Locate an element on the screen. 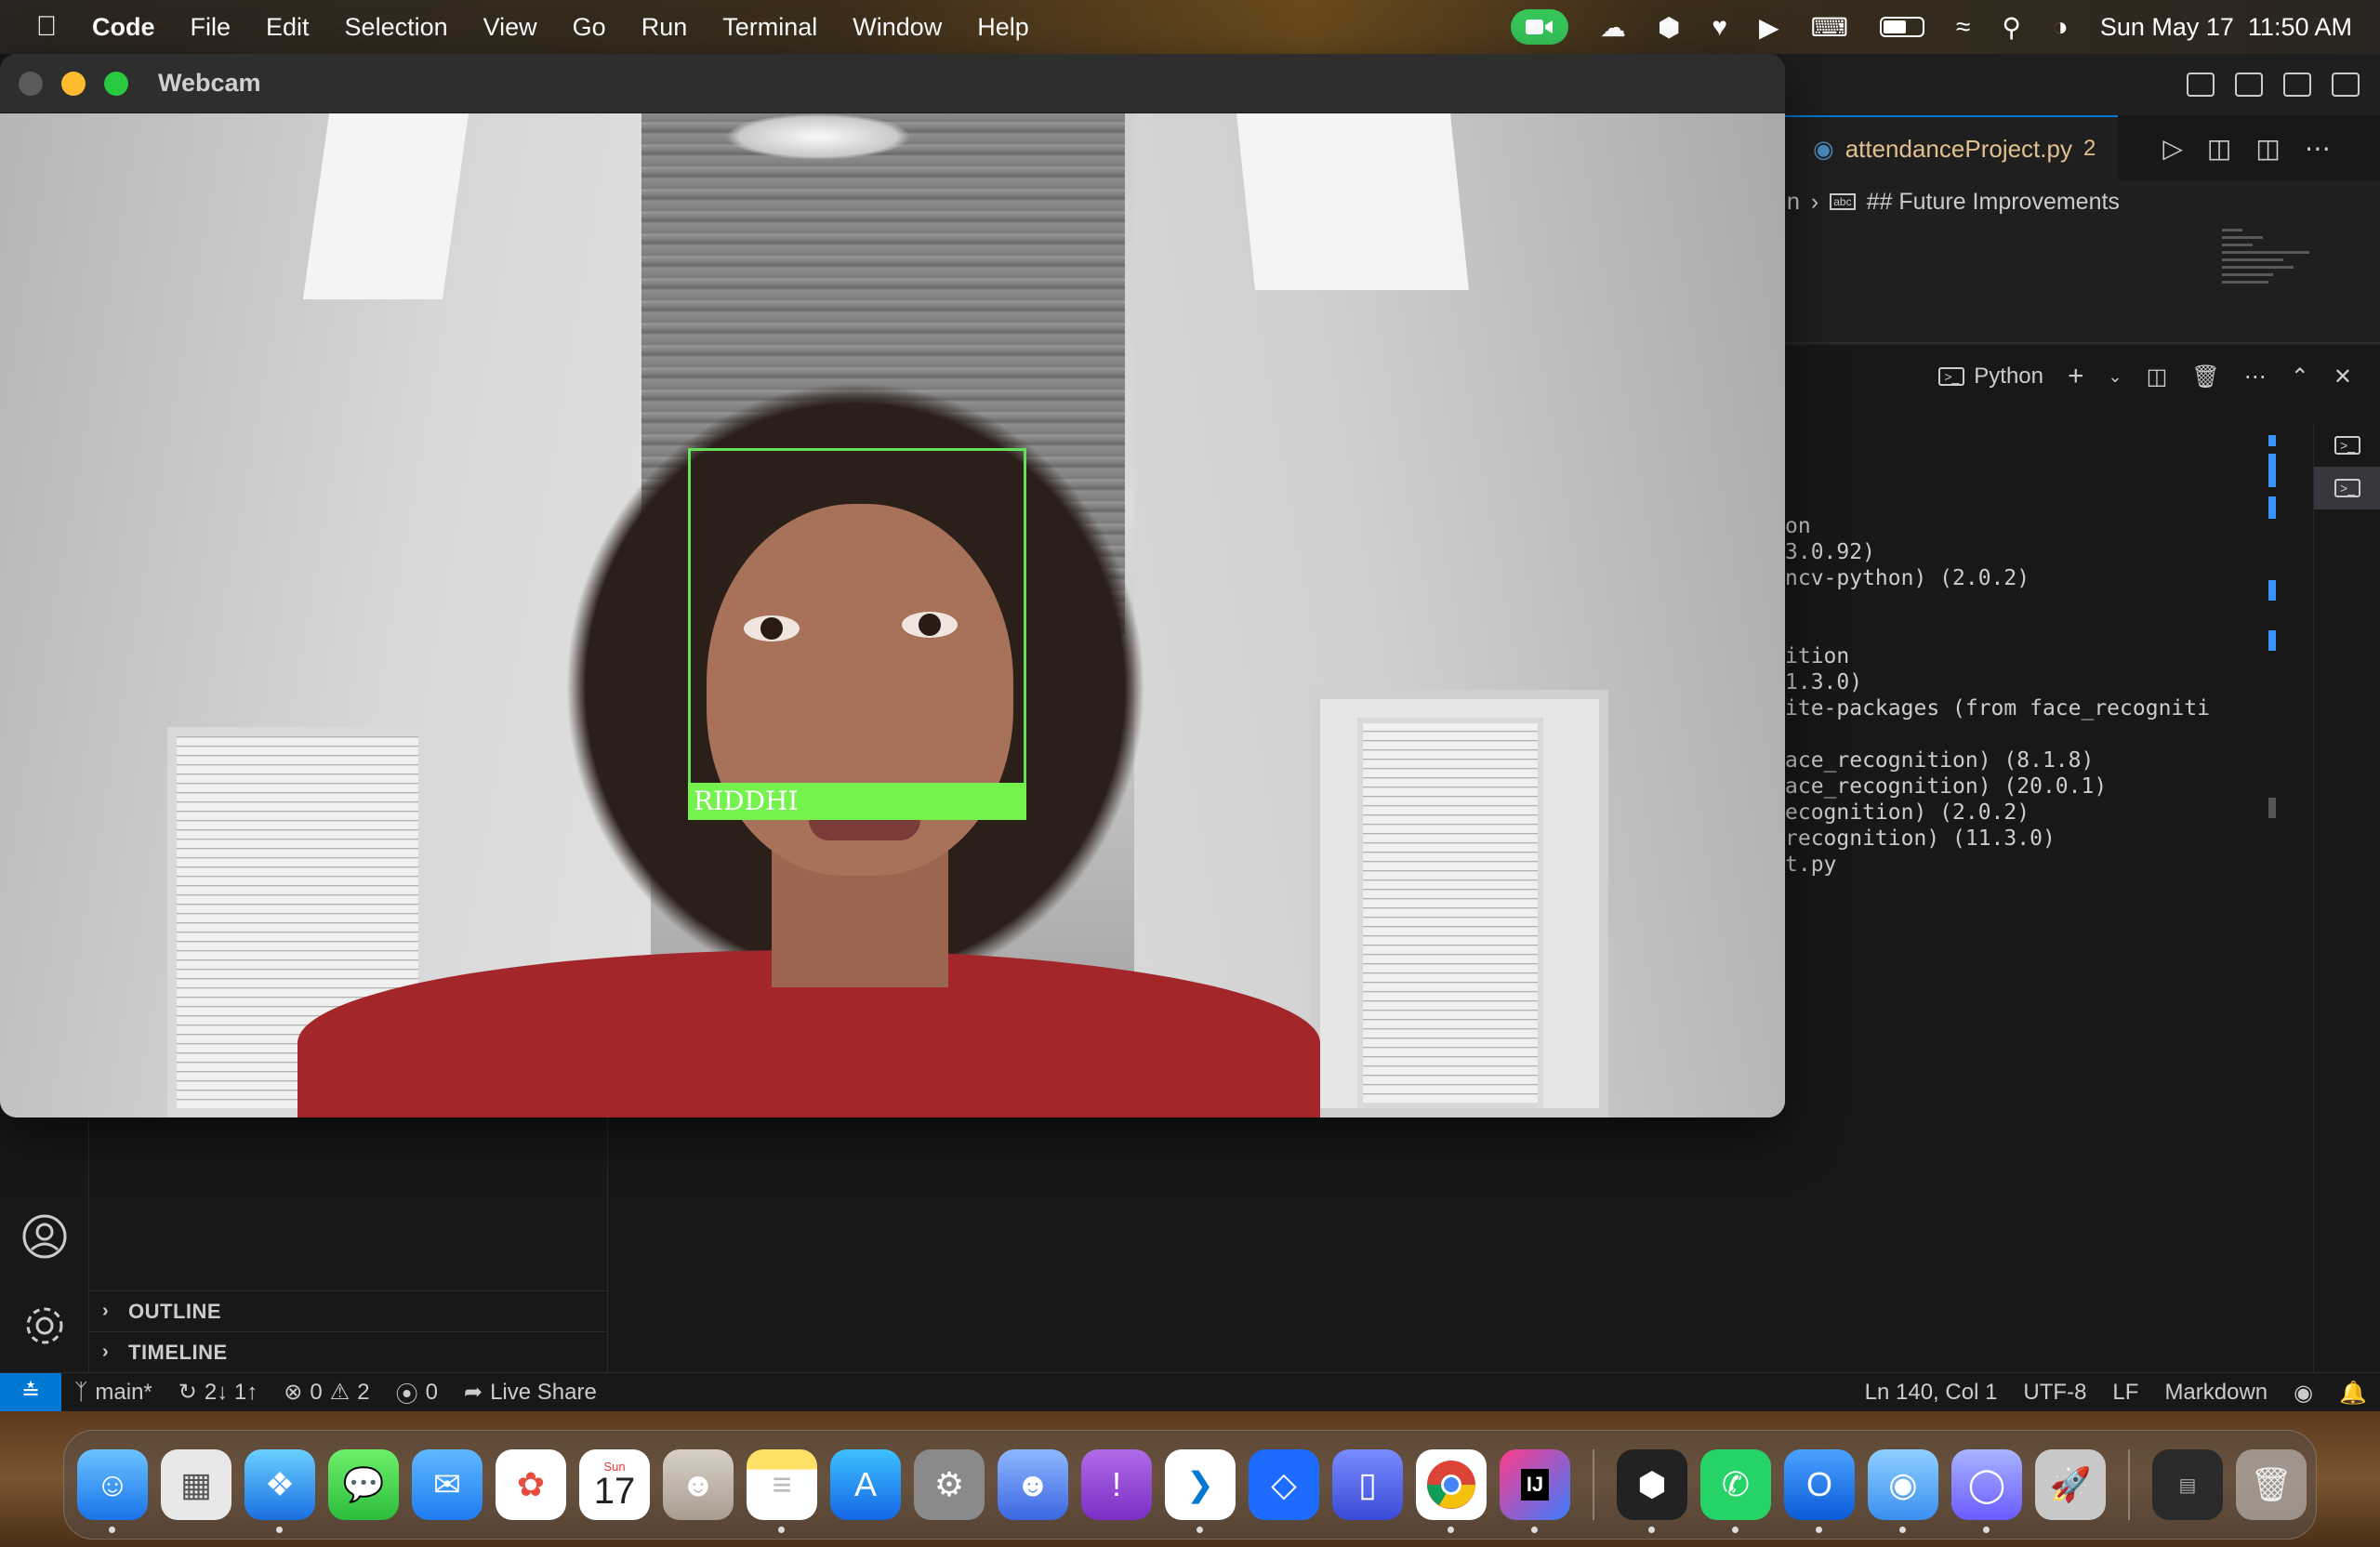 The height and width of the screenshot is (1547, 2380). chevron-down-icon: ⌄ is located at coordinates (2115, 377).